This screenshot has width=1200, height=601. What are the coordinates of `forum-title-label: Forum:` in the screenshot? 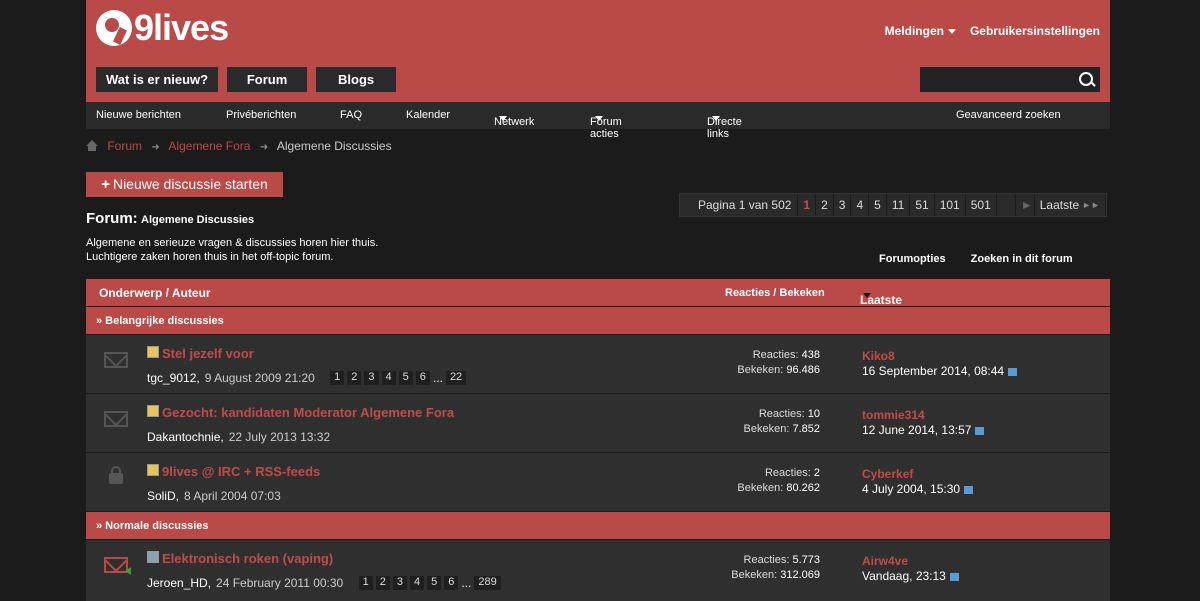 It's located at (112, 218).